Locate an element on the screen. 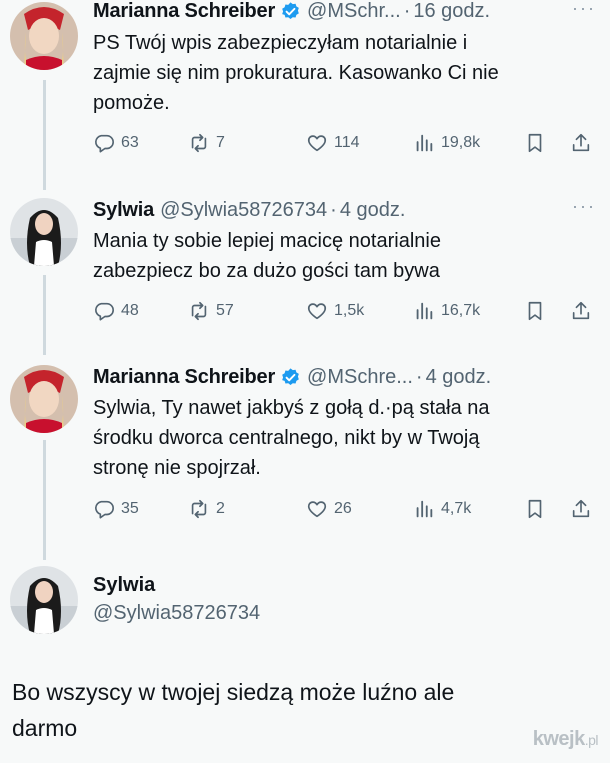 The image size is (610, 763). like-button: 114 is located at coordinates (333, 143).